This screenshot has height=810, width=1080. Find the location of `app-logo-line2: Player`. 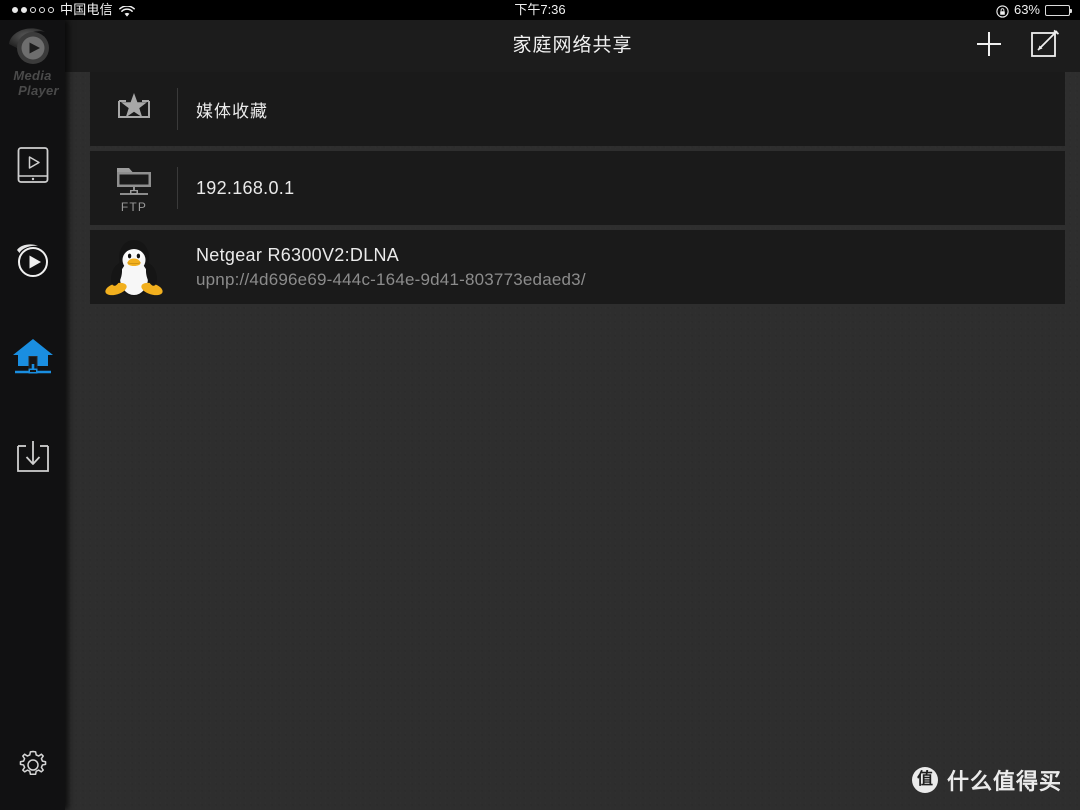

app-logo-line2: Player is located at coordinates (38, 90).